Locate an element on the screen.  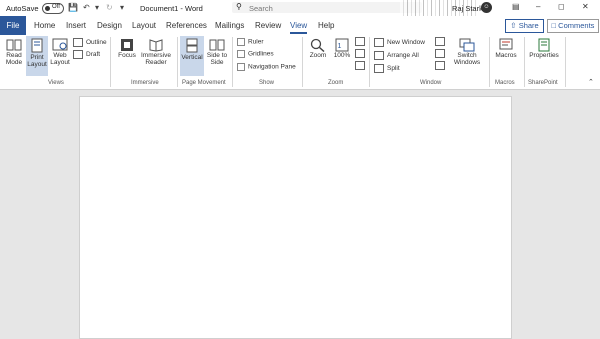
autosave-toggle: Off is located at coordinates (53, 8).